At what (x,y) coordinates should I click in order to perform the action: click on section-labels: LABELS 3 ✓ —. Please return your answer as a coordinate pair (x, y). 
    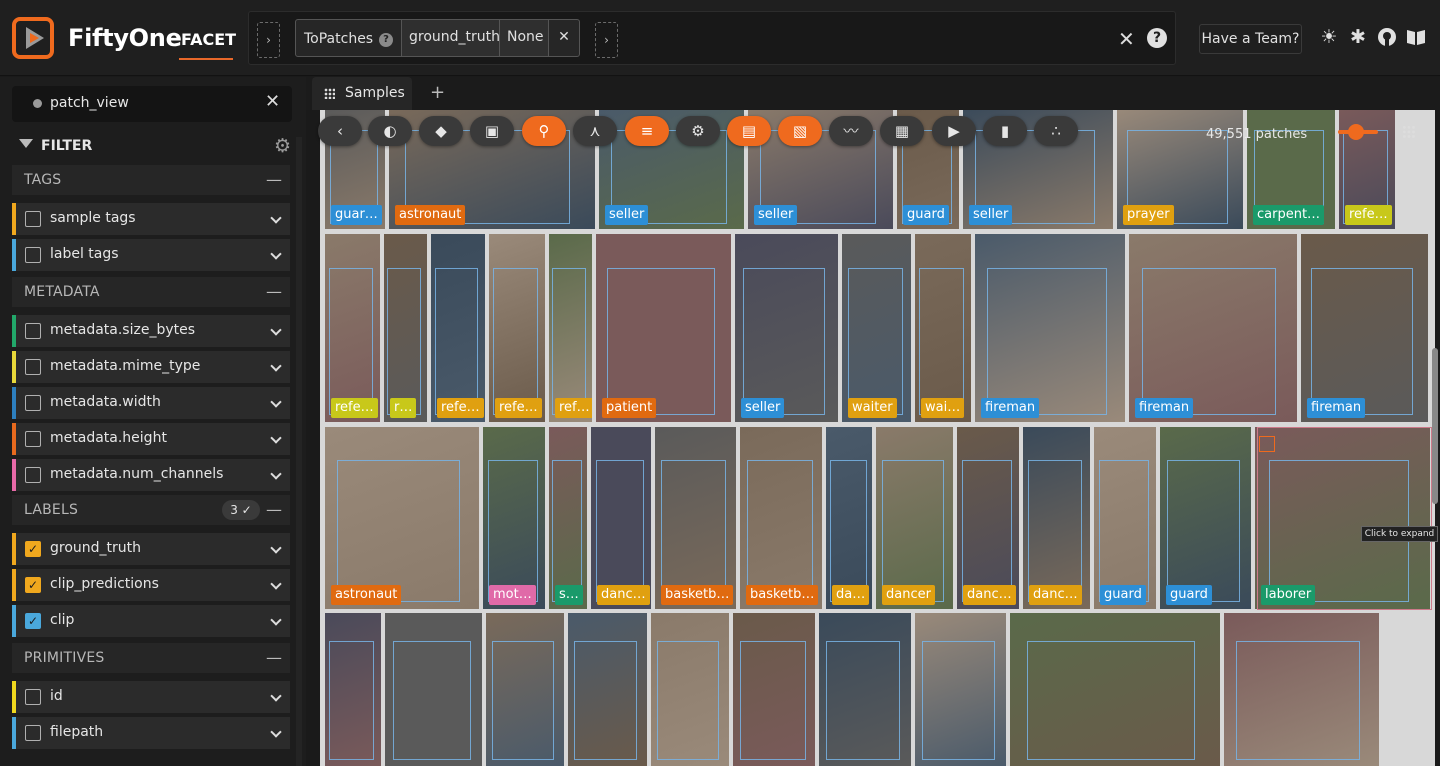
    Looking at the image, I should click on (151, 510).